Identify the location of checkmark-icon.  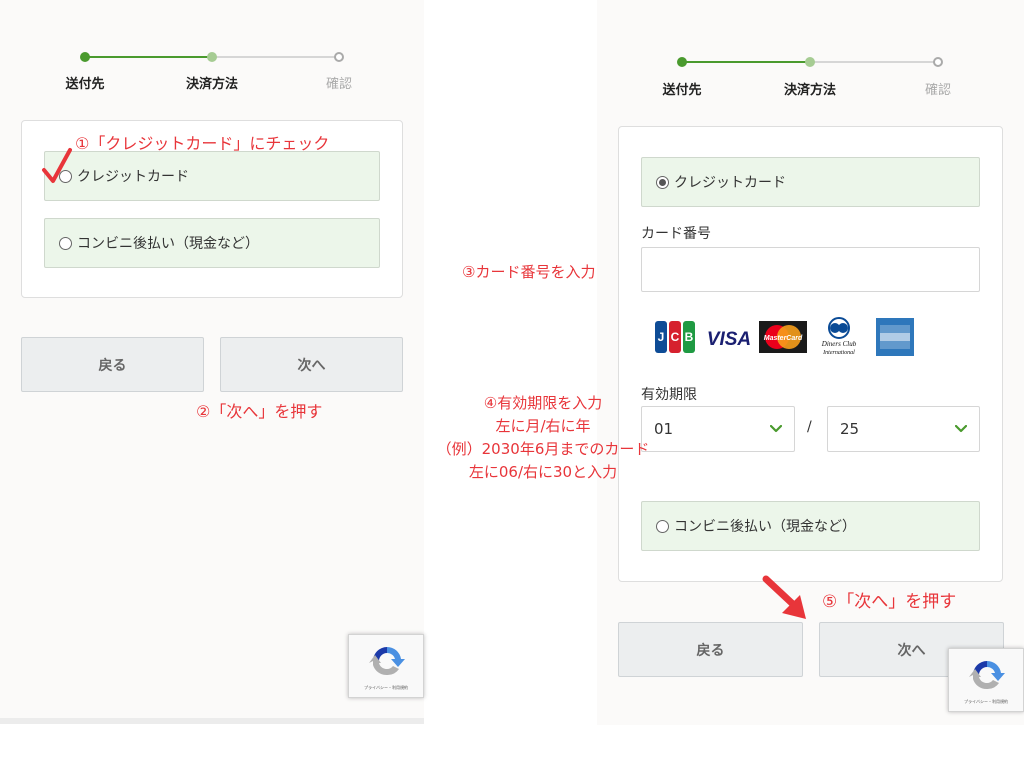
(57, 165).